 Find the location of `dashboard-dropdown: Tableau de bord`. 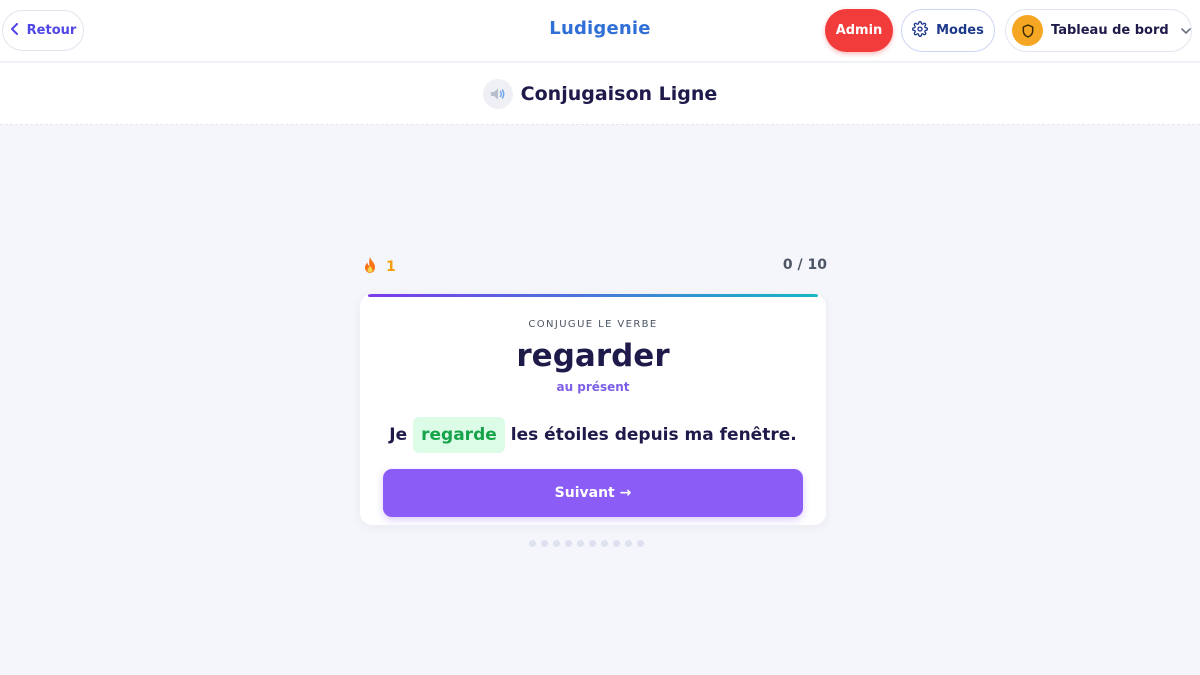

dashboard-dropdown: Tableau de bord is located at coordinates (1098, 30).